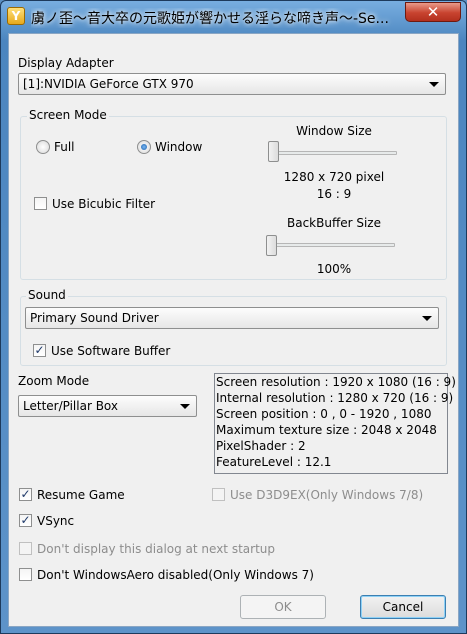  Describe the element at coordinates (333, 223) in the screenshot. I see `backbuffer-size-label: BackBuffer Size` at that location.